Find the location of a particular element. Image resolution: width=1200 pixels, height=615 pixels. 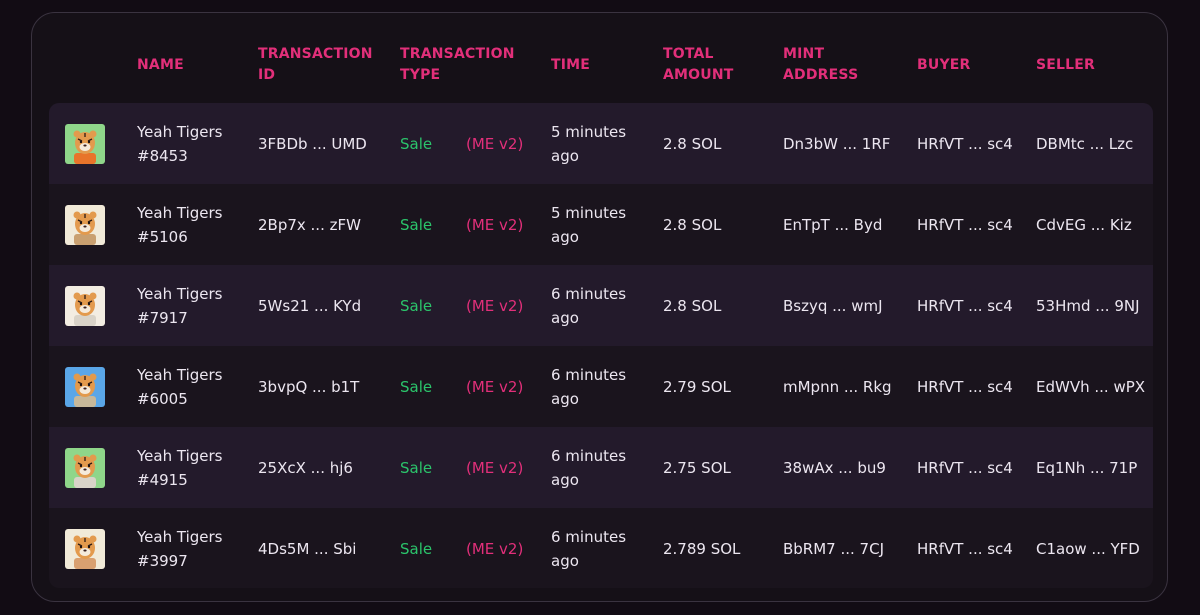

seller-address: DBMtc ... Lzc is located at coordinates (1093, 143).